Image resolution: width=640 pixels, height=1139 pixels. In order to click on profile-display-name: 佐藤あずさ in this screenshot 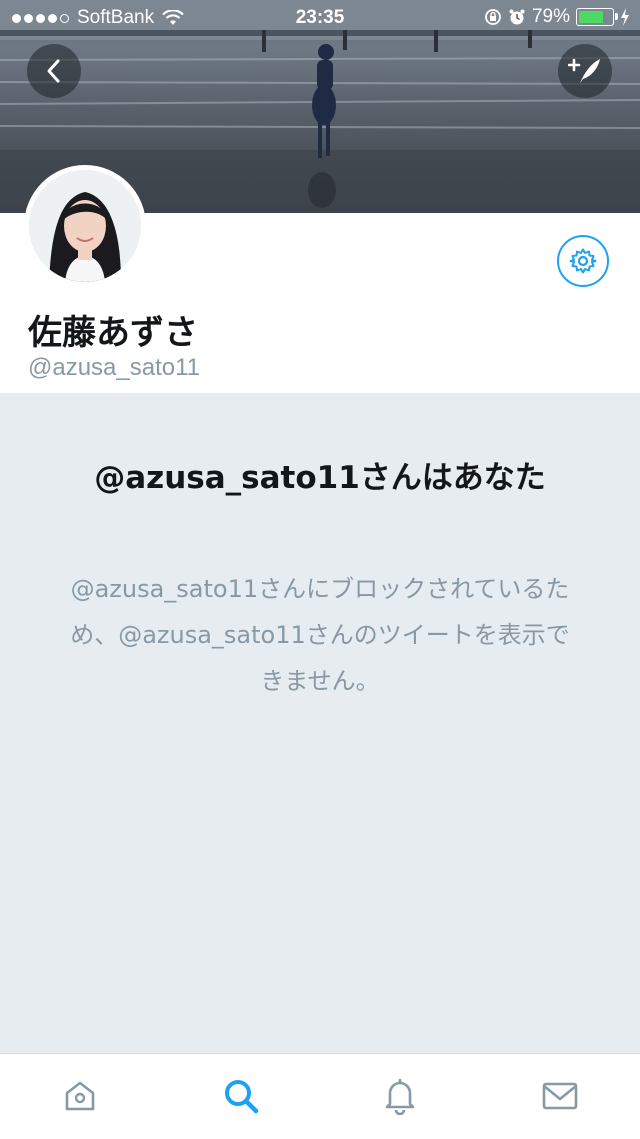, I will do `click(113, 333)`.